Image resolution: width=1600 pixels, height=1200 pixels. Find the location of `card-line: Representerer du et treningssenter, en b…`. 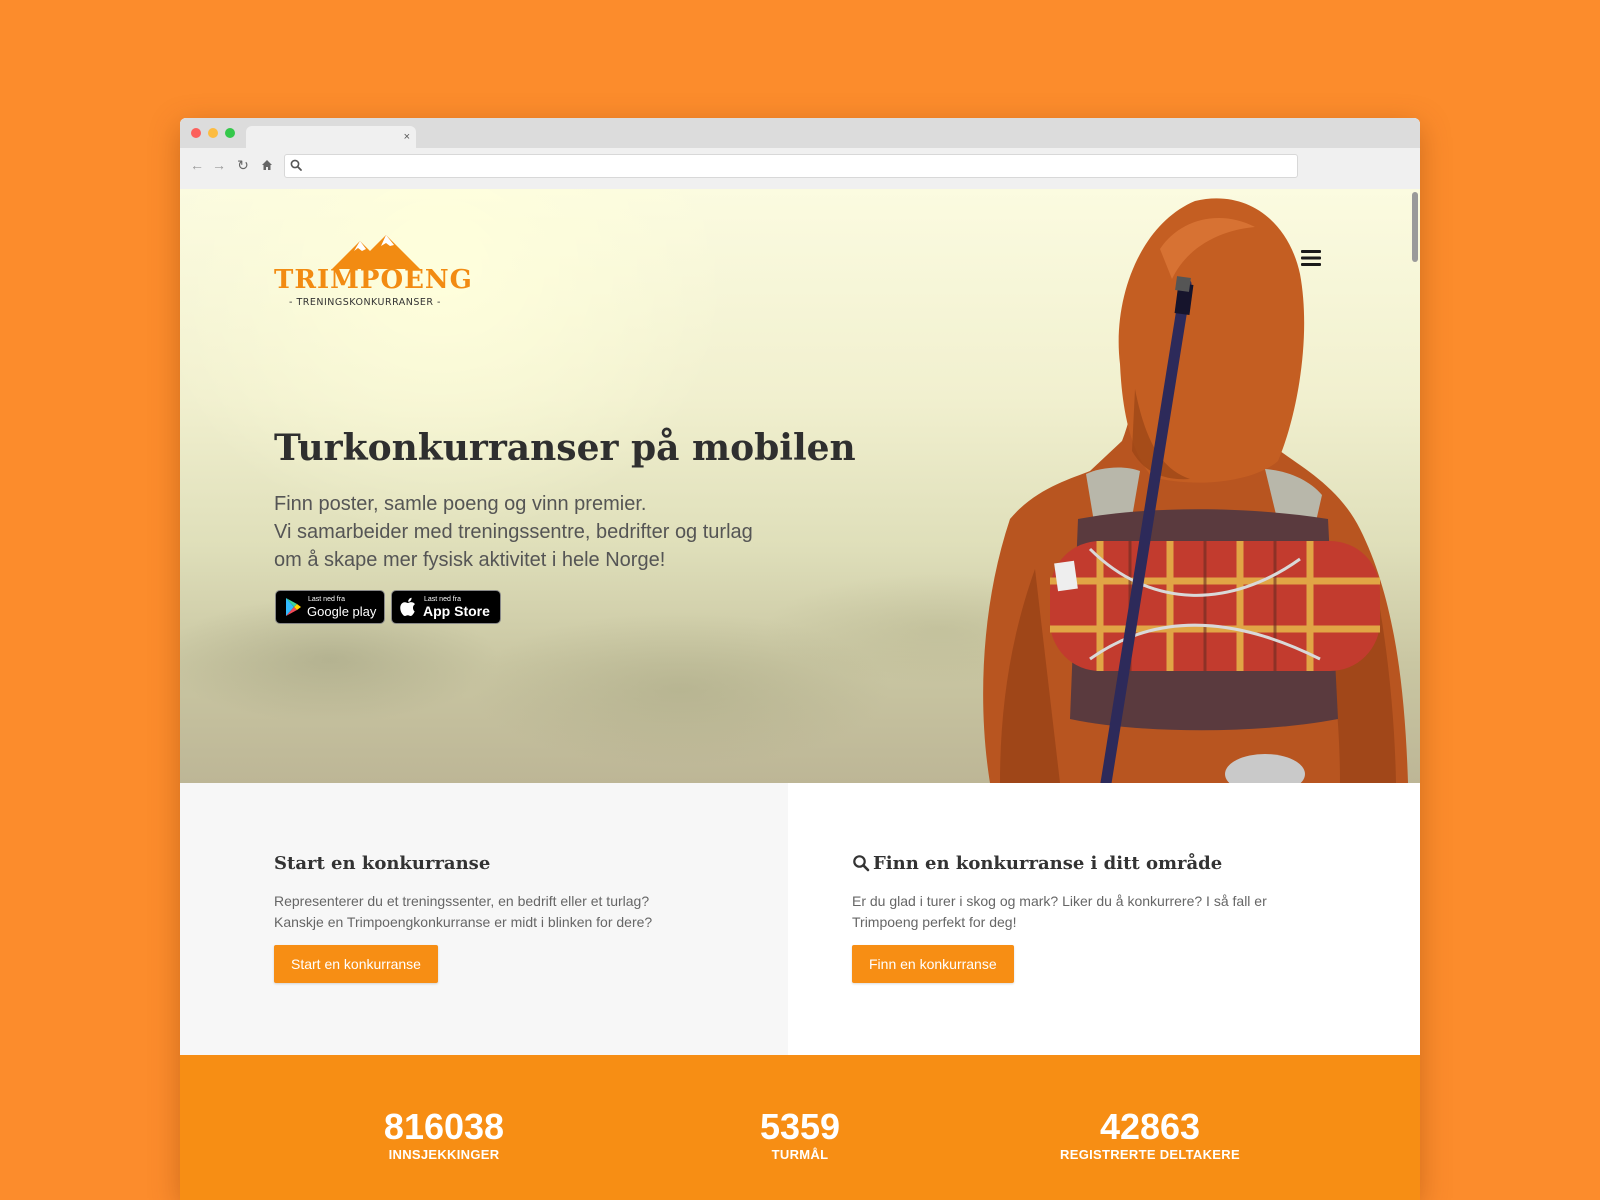

card-line: Representerer du et treningssenter, en b… is located at coordinates (462, 901).